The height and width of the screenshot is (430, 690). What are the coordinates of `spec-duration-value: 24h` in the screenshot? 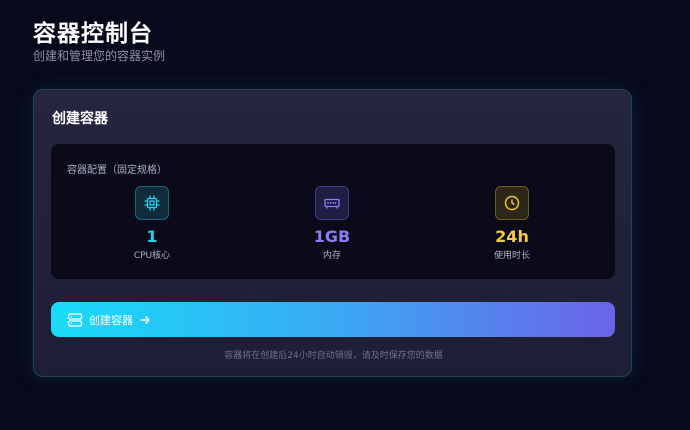 It's located at (512, 236).